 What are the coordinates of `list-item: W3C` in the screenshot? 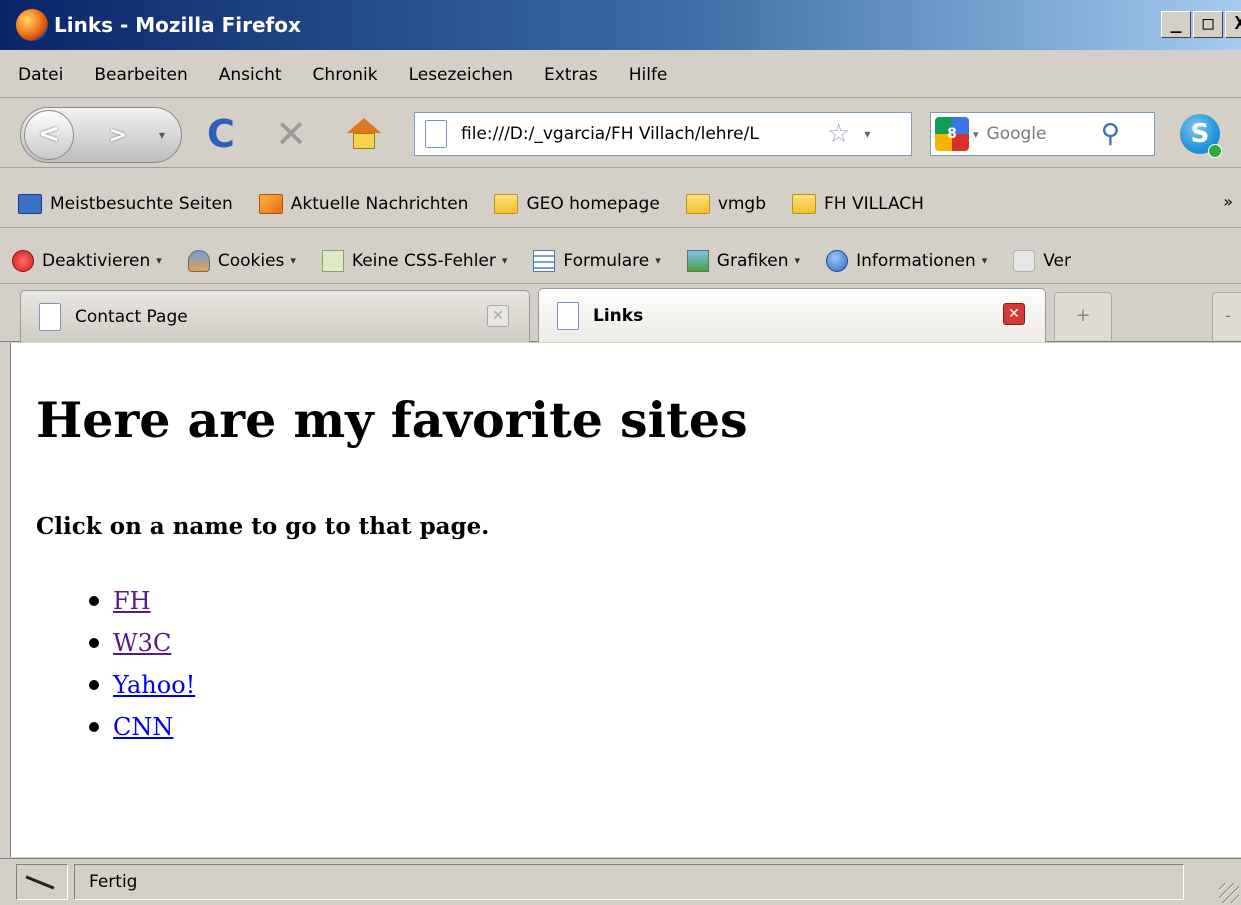 It's located at (142, 643).